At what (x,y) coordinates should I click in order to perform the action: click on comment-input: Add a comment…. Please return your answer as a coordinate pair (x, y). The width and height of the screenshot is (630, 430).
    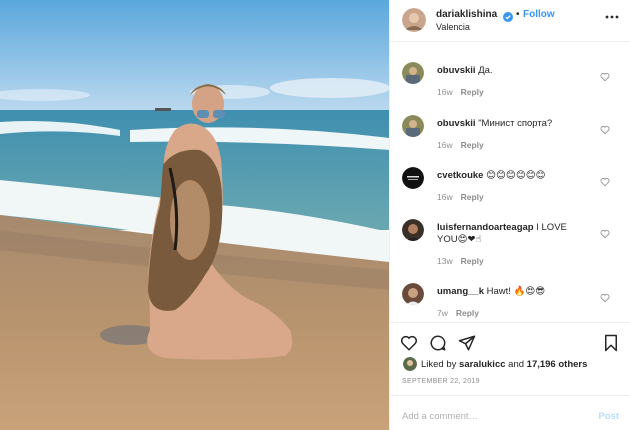
    Looking at the image, I should click on (440, 416).